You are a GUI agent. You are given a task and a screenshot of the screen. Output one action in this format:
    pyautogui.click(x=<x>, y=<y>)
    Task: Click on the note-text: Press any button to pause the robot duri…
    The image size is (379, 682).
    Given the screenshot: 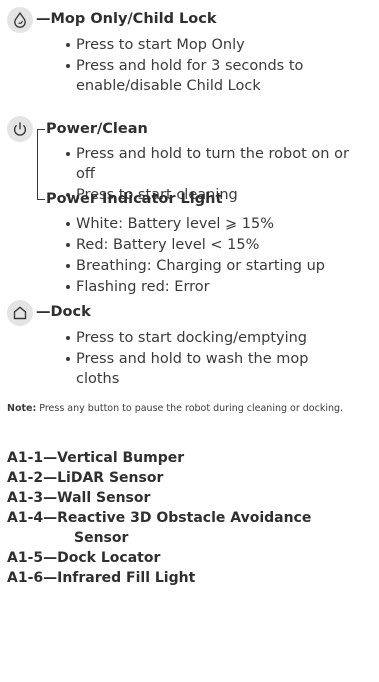 What is the action you would take?
    pyautogui.click(x=190, y=408)
    